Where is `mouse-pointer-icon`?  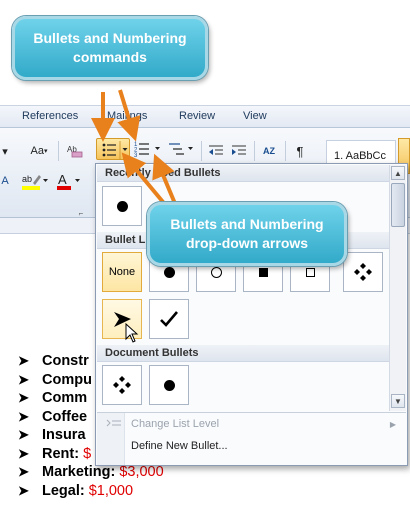 mouse-pointer-icon is located at coordinates (132, 333).